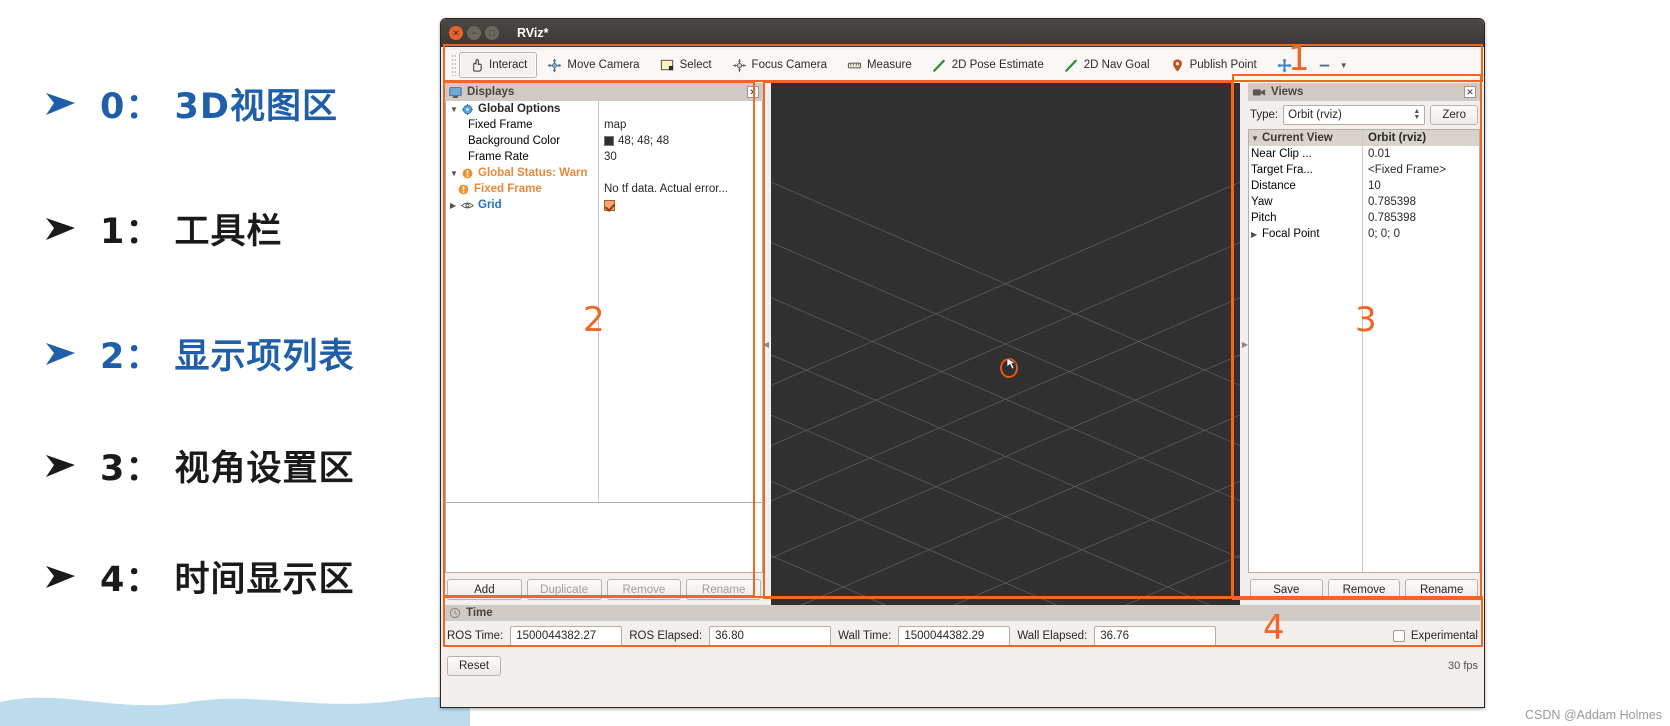  I want to click on wall-time-input: 1500044382.29, so click(954, 636).